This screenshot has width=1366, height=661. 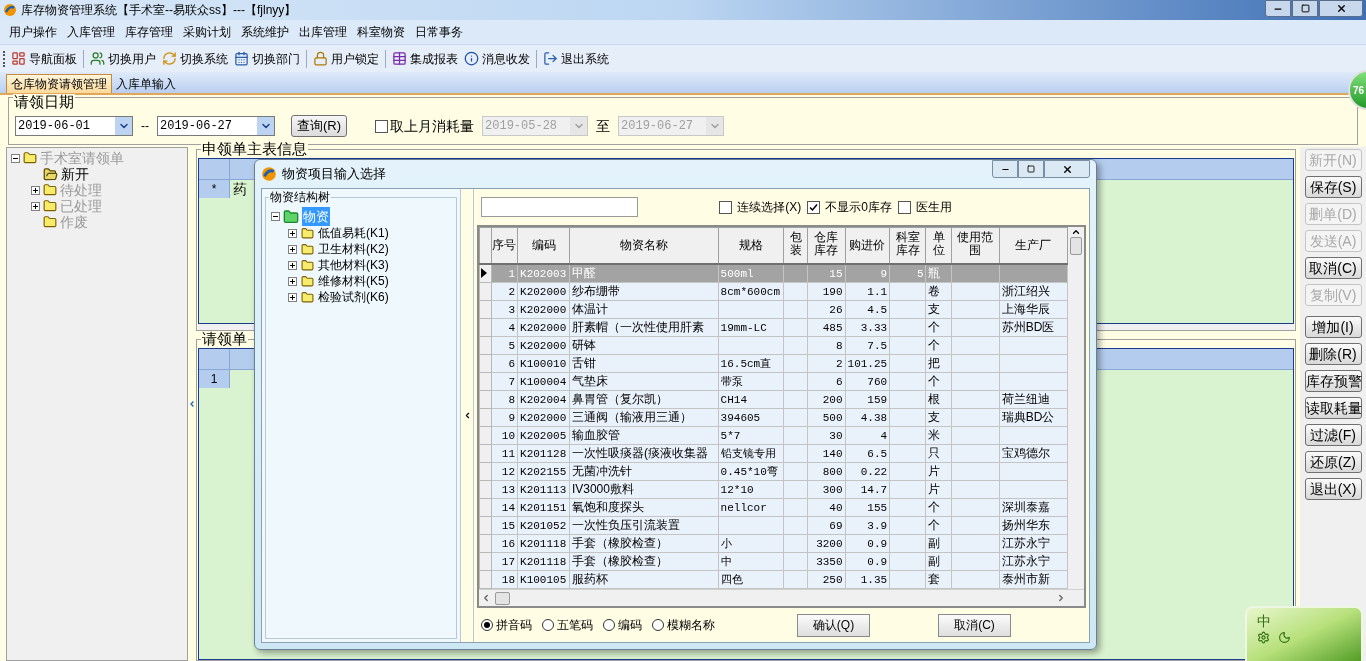 I want to click on table-cell: 12, so click(x=508, y=471).